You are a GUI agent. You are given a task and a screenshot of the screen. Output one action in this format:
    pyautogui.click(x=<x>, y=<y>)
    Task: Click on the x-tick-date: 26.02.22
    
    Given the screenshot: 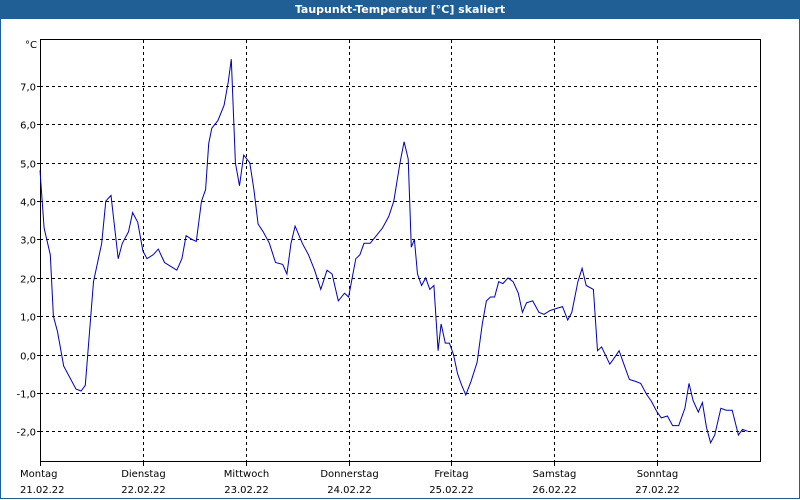 What is the action you would take?
    pyautogui.click(x=554, y=490)
    